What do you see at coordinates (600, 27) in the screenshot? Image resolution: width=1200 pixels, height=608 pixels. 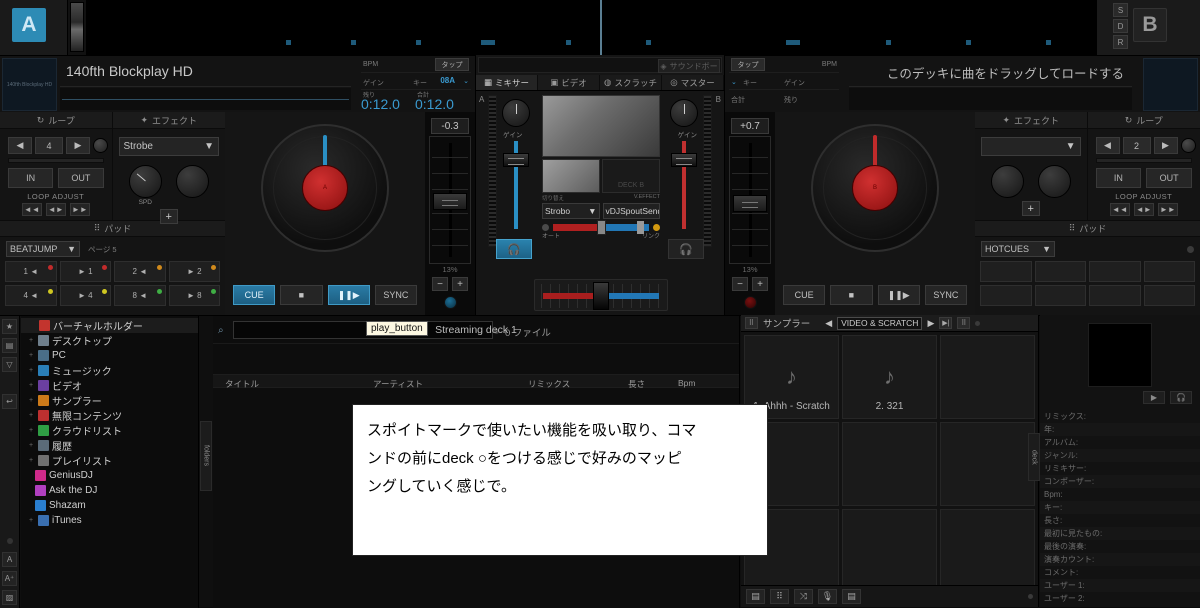 I see `main-waveform` at bounding box center [600, 27].